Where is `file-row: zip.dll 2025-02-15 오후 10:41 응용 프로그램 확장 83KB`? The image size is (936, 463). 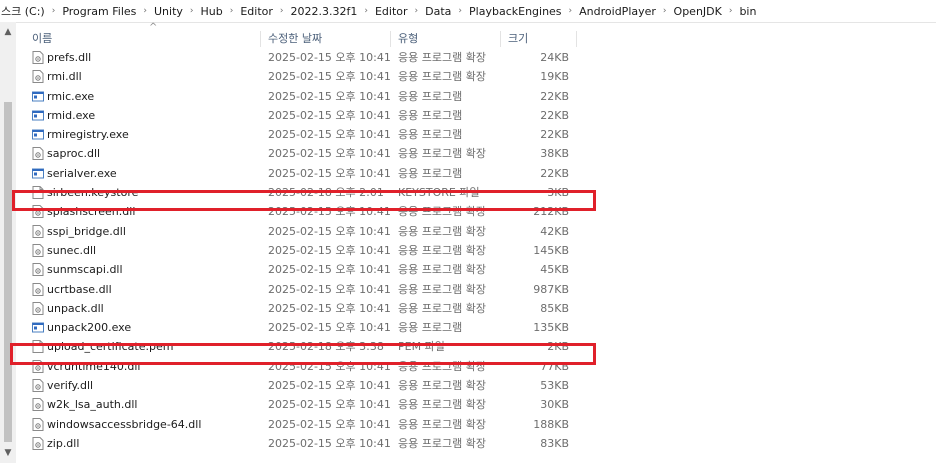
file-row: zip.dll 2025-02-15 오후 10:41 응용 프로그램 확장 83KB is located at coordinates (316, 443).